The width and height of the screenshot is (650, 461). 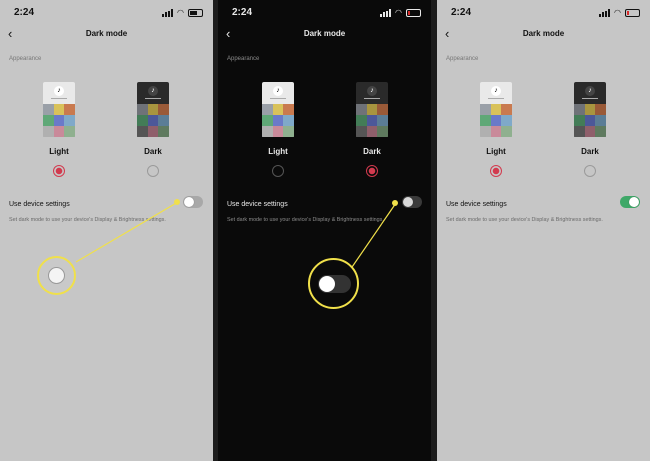 I want to click on section-label: Appearance, so click(x=462, y=59).